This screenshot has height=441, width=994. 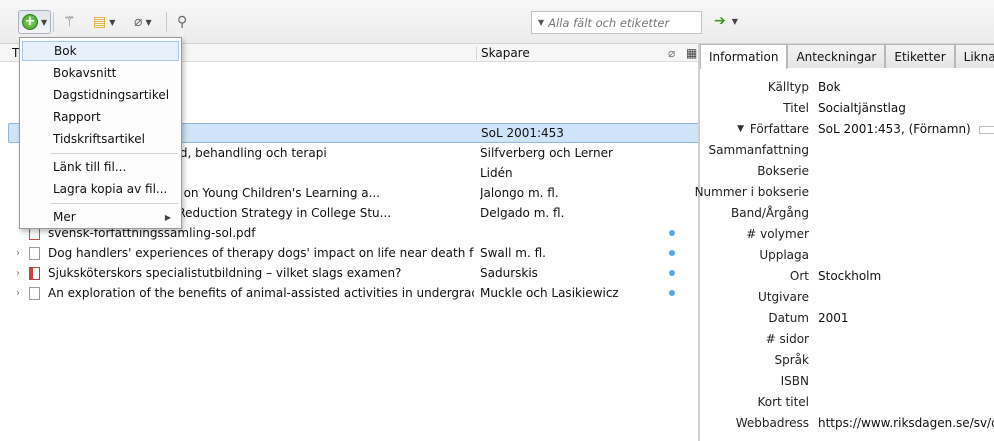 What do you see at coordinates (522, 133) in the screenshot?
I see `item-creator: SoL 2001:453` at bounding box center [522, 133].